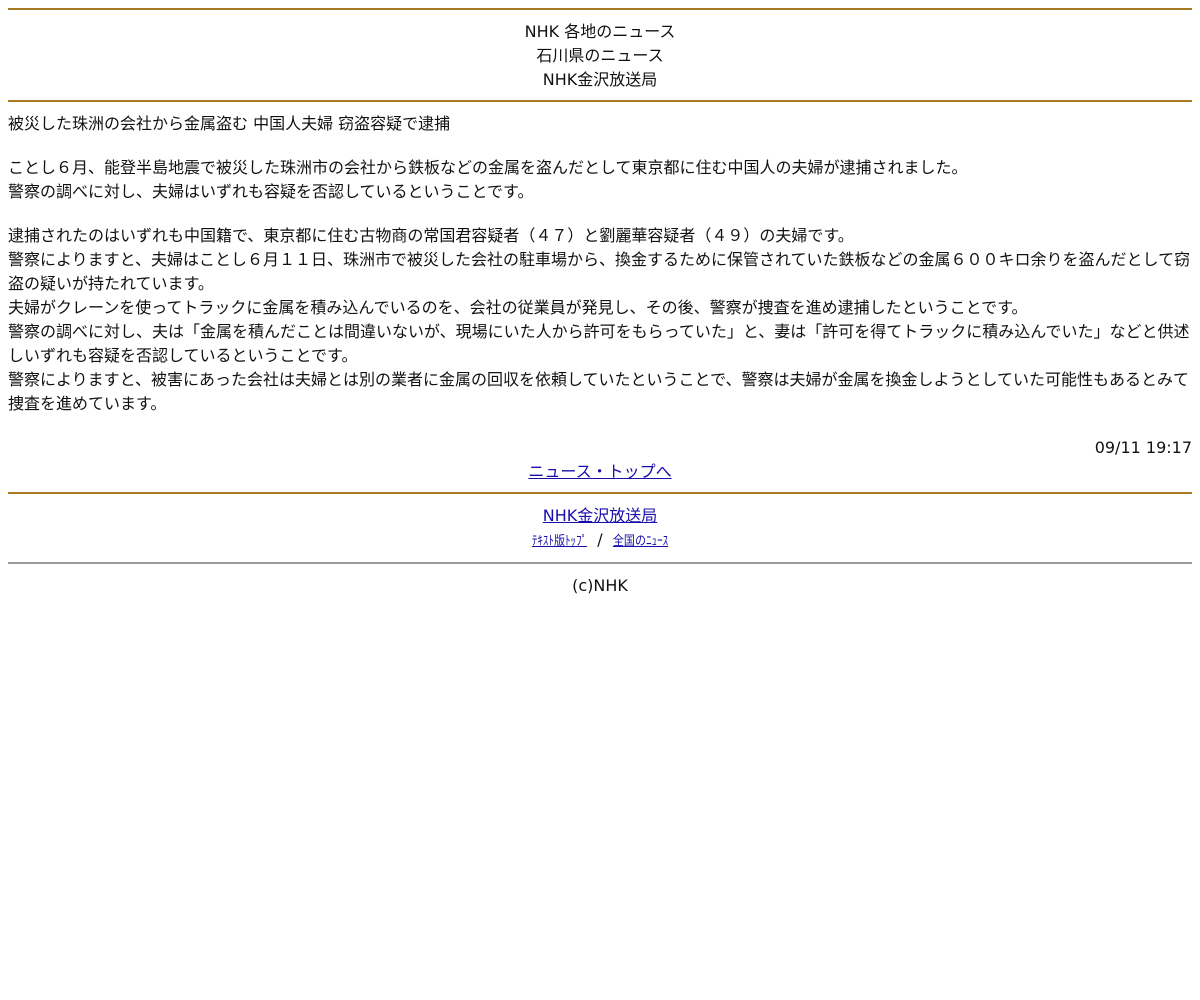 This screenshot has height=1000, width=1200. Describe the element at coordinates (600, 585) in the screenshot. I see `copyright: (c)NHK` at that location.